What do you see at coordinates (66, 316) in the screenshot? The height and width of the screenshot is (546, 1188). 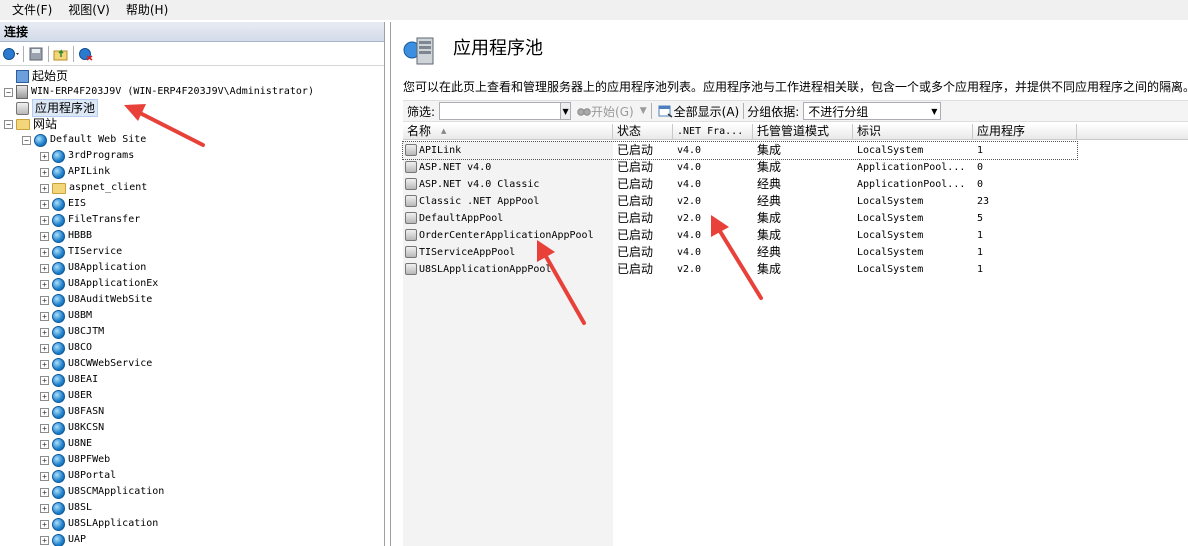 I see `tree-item: + U8BM` at bounding box center [66, 316].